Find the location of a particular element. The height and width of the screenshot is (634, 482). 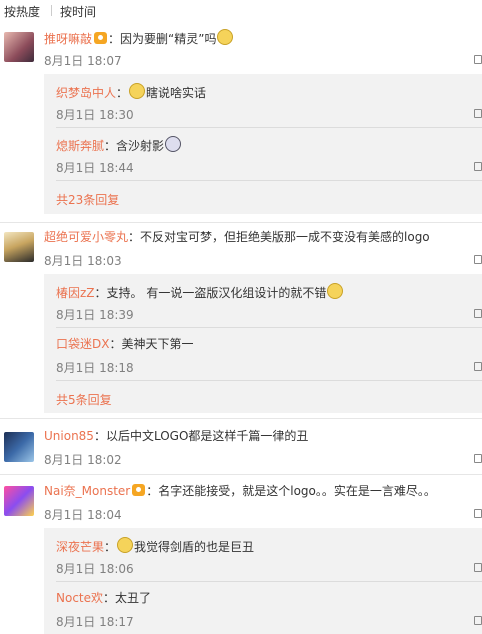

tab-divider is located at coordinates (51, 10).